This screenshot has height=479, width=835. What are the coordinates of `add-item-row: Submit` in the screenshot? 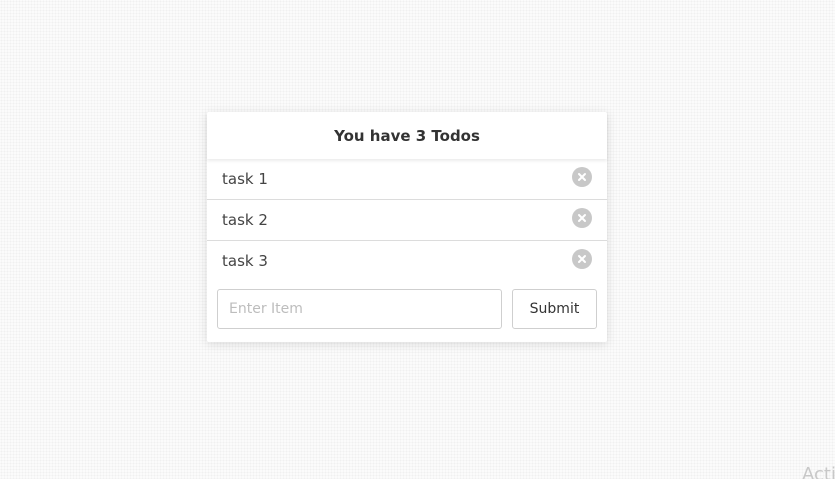 It's located at (407, 305).